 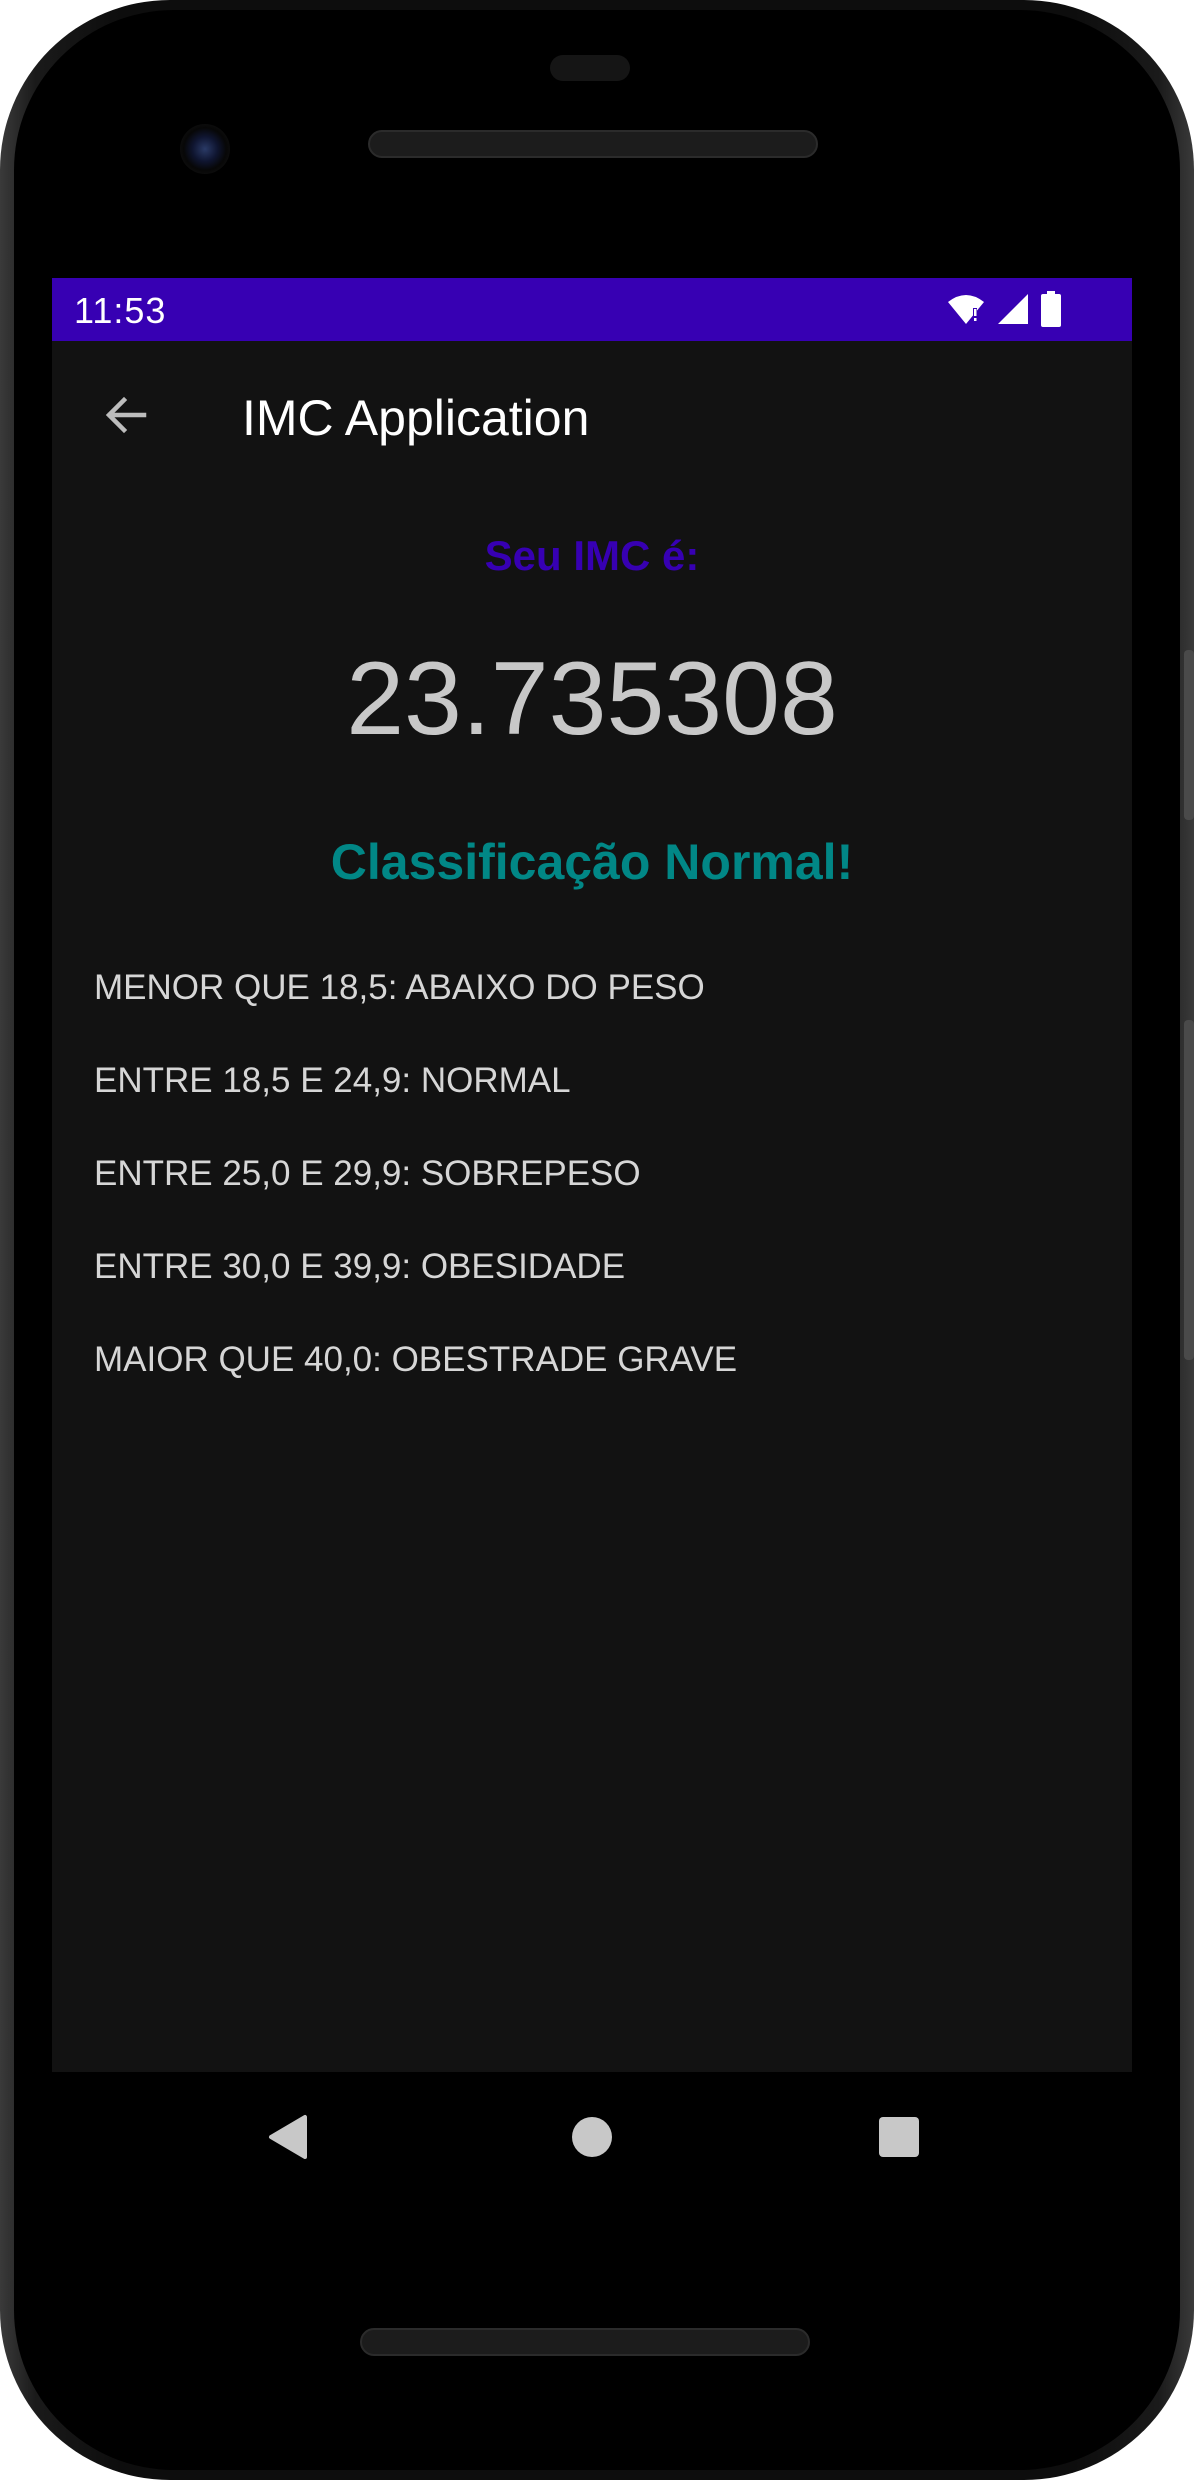 What do you see at coordinates (1189, 1190) in the screenshot?
I see `volume-button` at bounding box center [1189, 1190].